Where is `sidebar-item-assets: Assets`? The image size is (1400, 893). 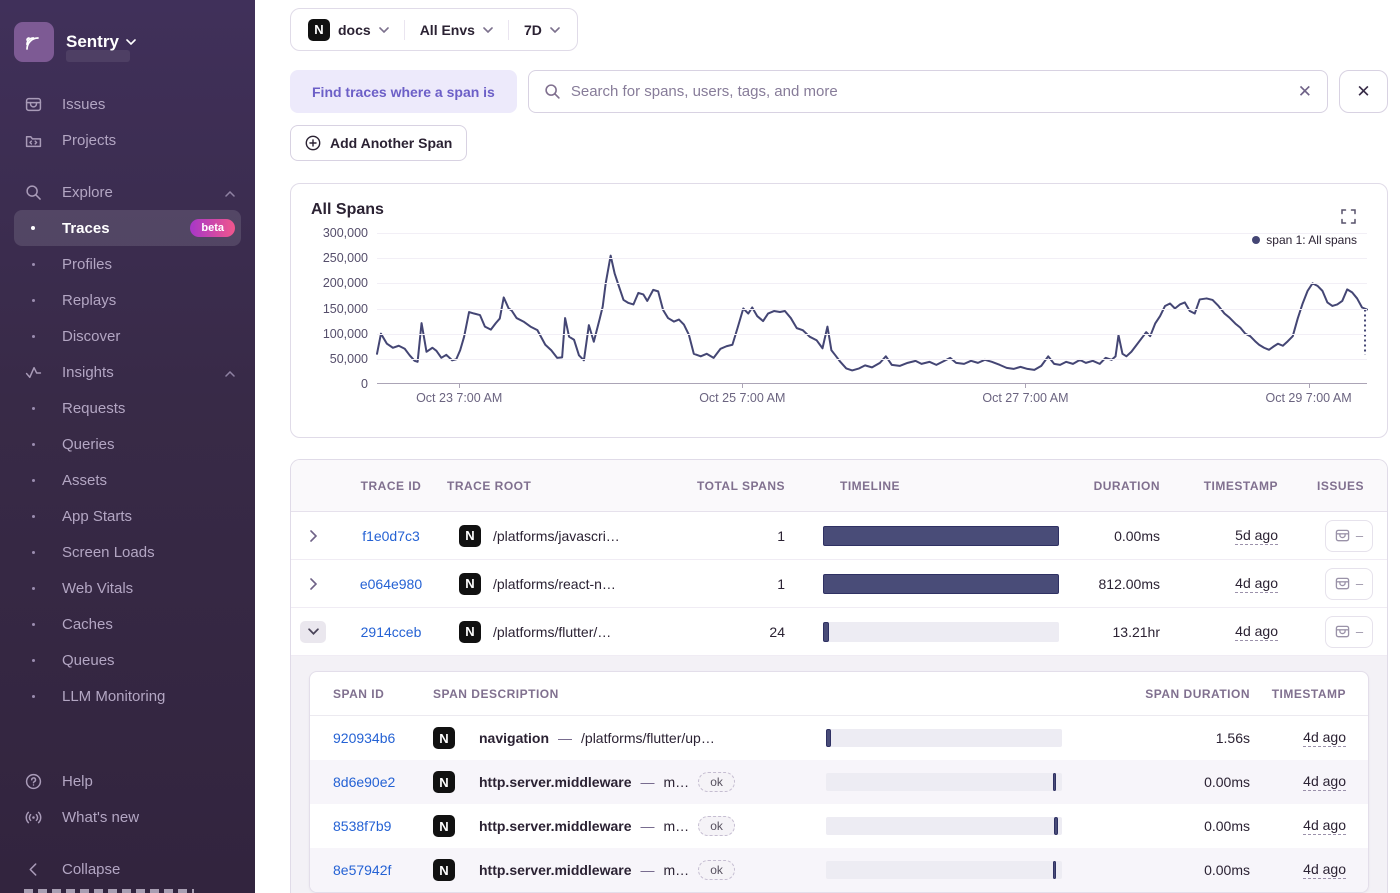 sidebar-item-assets: Assets is located at coordinates (127, 480).